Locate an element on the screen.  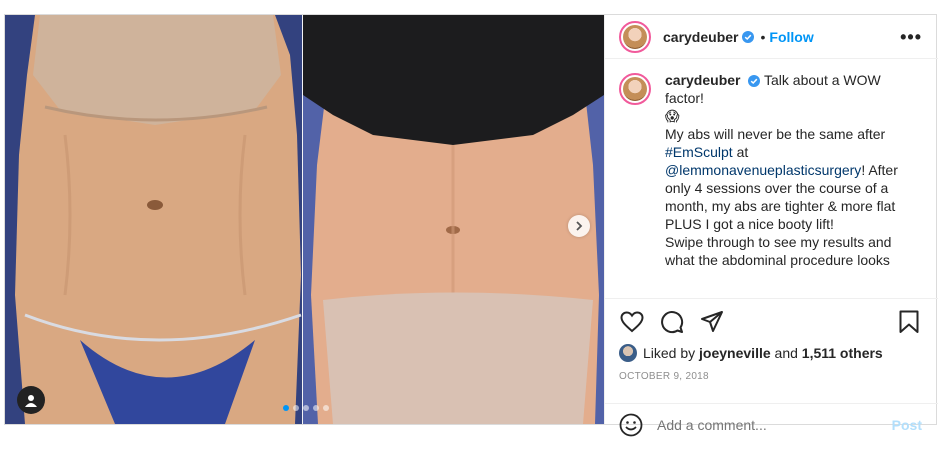
carousel-indicator is located at coordinates (306, 408).